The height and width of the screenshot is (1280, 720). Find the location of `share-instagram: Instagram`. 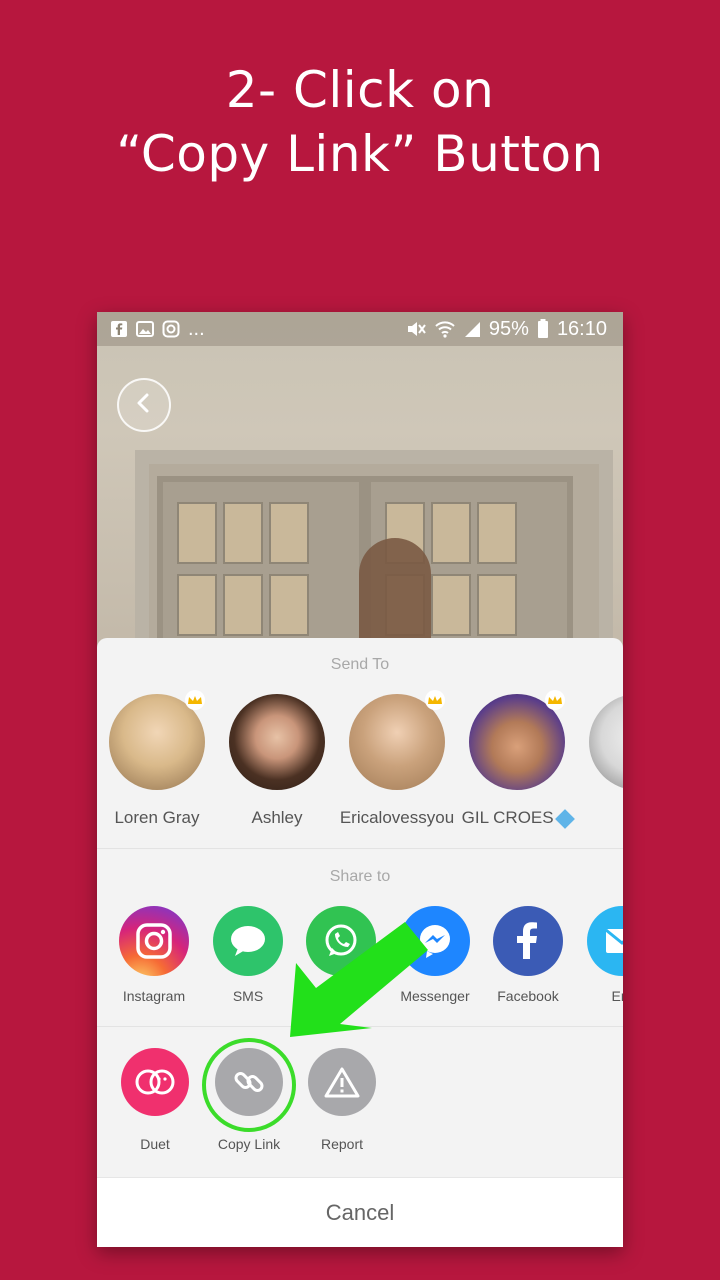

share-instagram: Instagram is located at coordinates (154, 955).